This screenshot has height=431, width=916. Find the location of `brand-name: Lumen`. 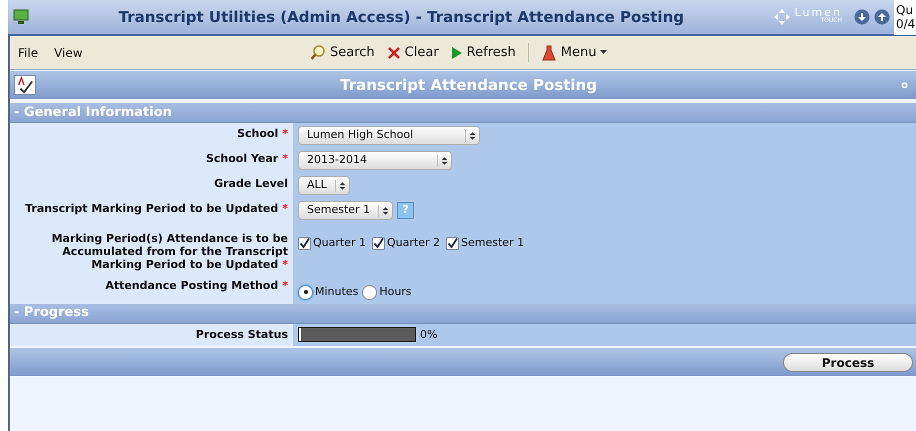

brand-name: Lumen is located at coordinates (818, 13).